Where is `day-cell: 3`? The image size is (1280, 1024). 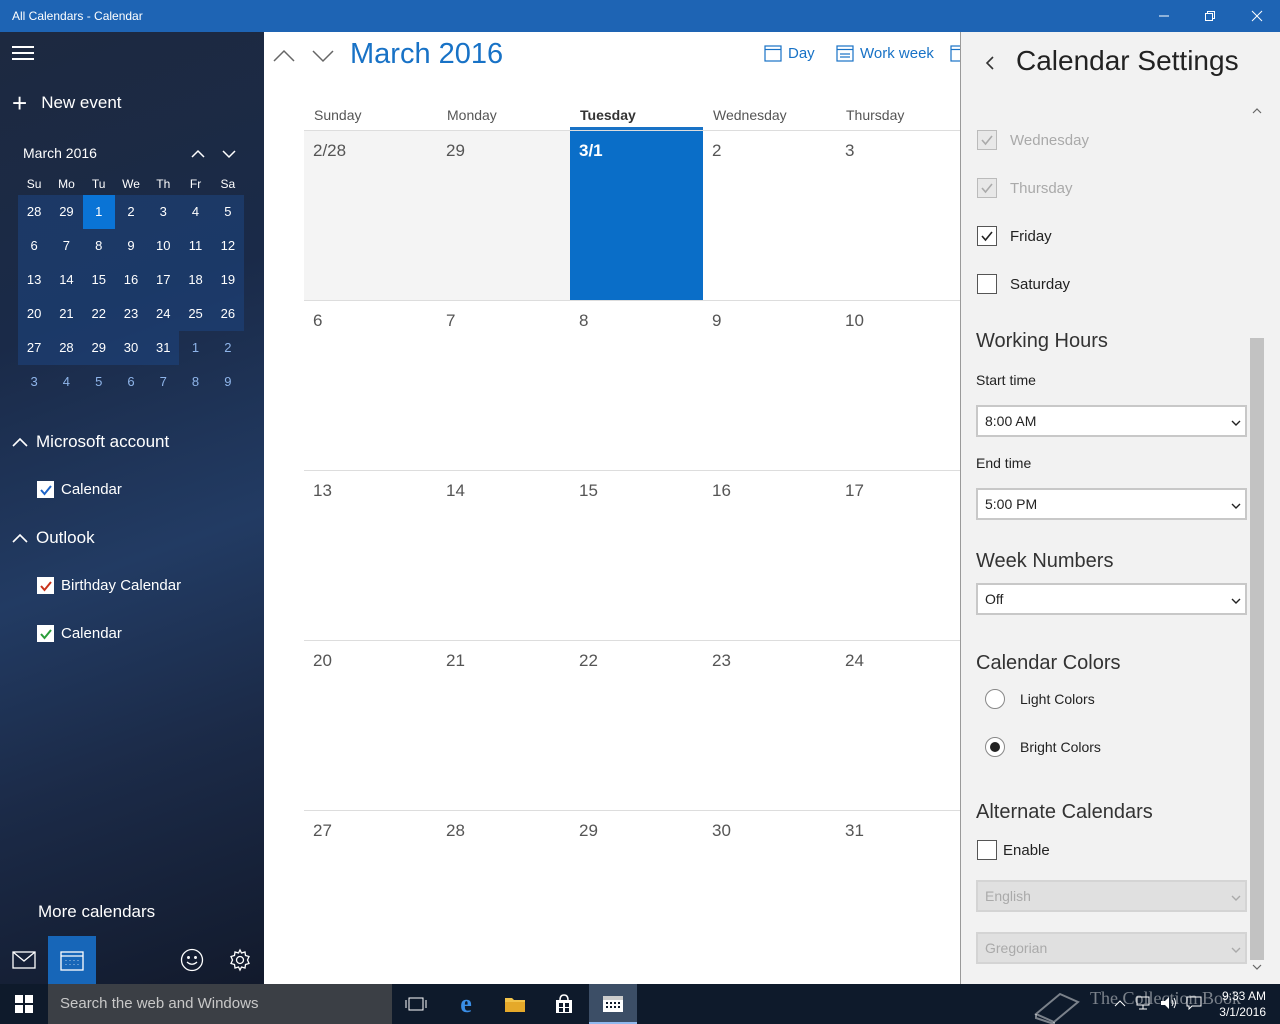 day-cell: 3 is located at coordinates (898, 215).